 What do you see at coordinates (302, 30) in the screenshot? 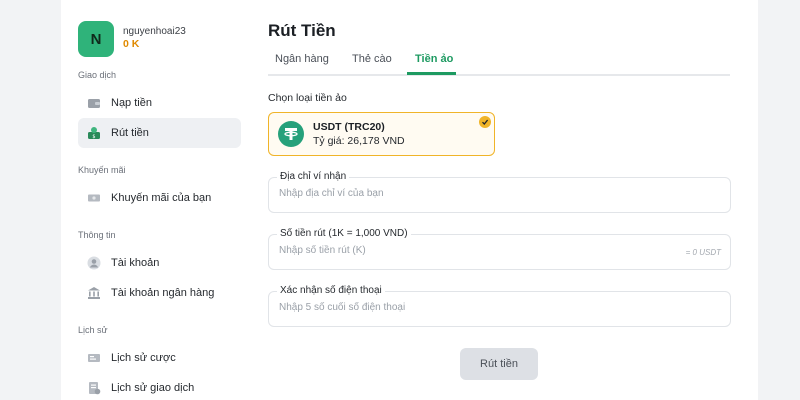
I see `page-title: Rút Tiền` at bounding box center [302, 30].